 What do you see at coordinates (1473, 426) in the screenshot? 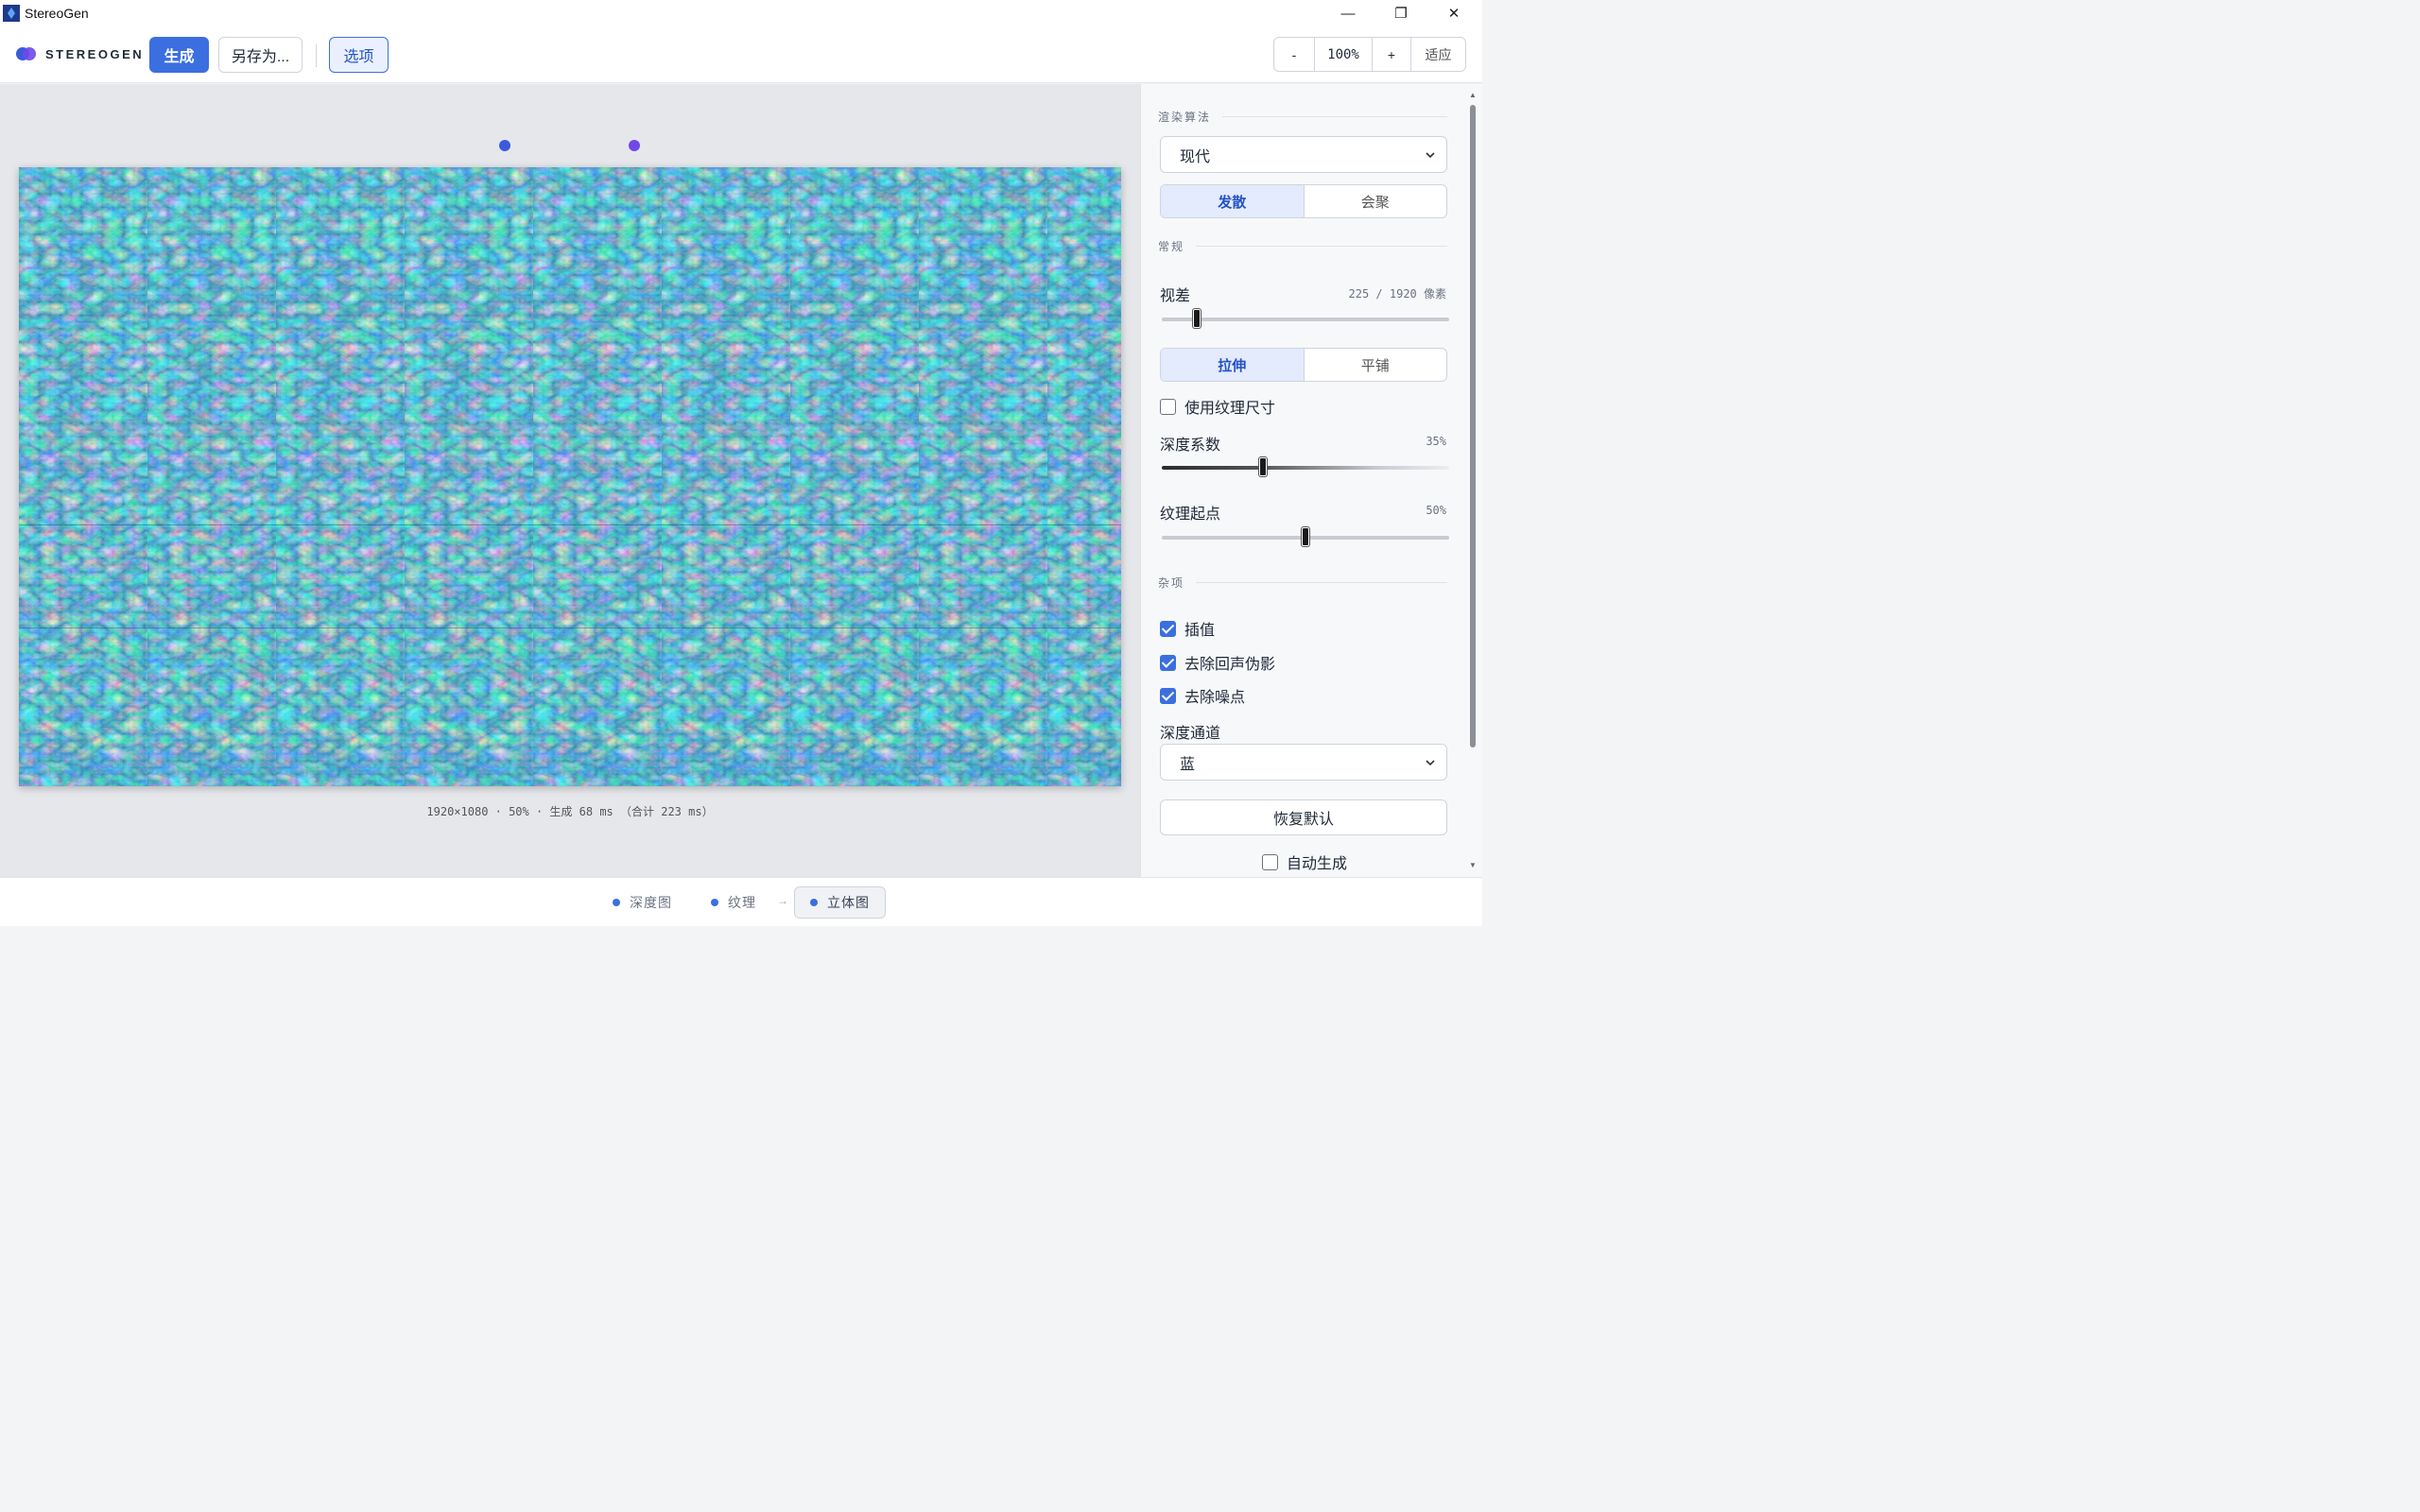
I see `scrollbar-thumb` at bounding box center [1473, 426].